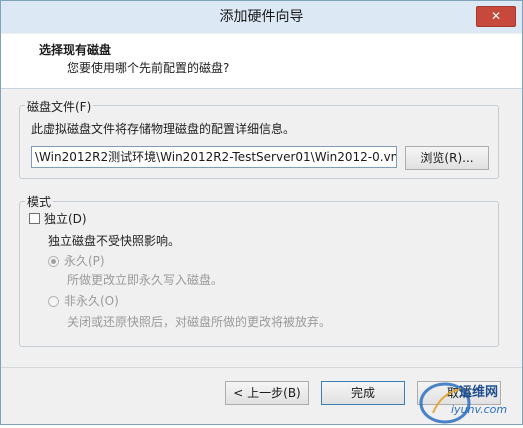 The image size is (523, 428). I want to click on close-button: ✕, so click(496, 16).